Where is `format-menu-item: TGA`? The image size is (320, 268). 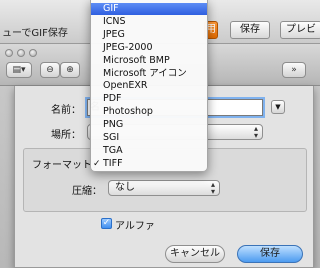
format-menu-item: TGA is located at coordinates (149, 151).